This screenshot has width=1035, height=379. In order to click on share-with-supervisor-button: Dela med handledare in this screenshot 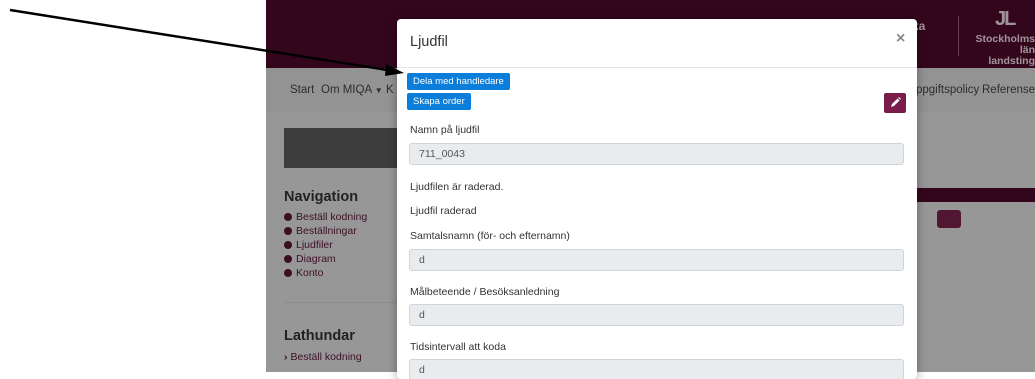, I will do `click(458, 81)`.